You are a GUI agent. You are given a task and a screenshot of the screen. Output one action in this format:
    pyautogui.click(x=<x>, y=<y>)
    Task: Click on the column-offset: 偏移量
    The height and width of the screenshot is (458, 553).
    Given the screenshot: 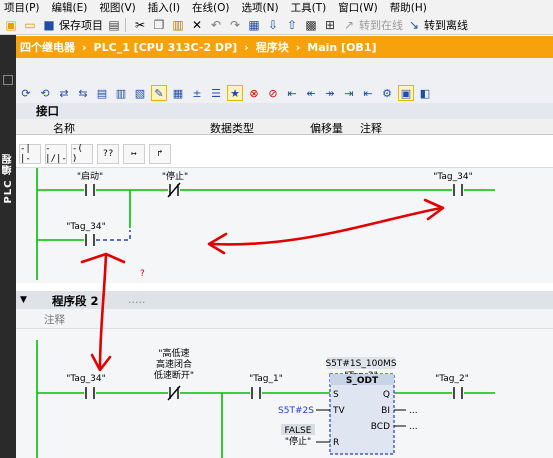 What is the action you would take?
    pyautogui.click(x=326, y=128)
    